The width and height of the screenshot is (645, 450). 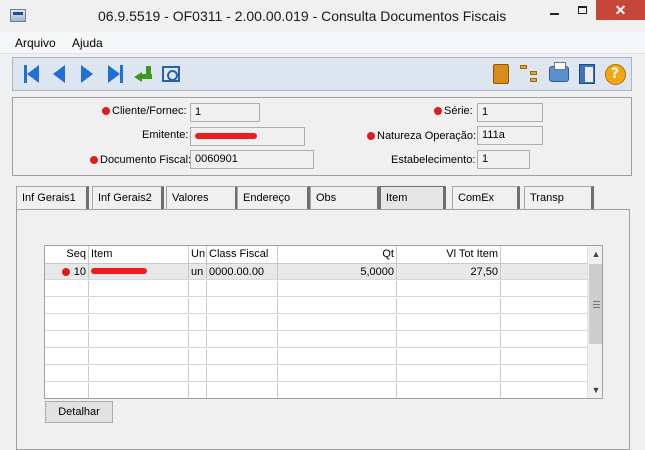 I want to click on toolbar: ?, so click(x=322, y=74).